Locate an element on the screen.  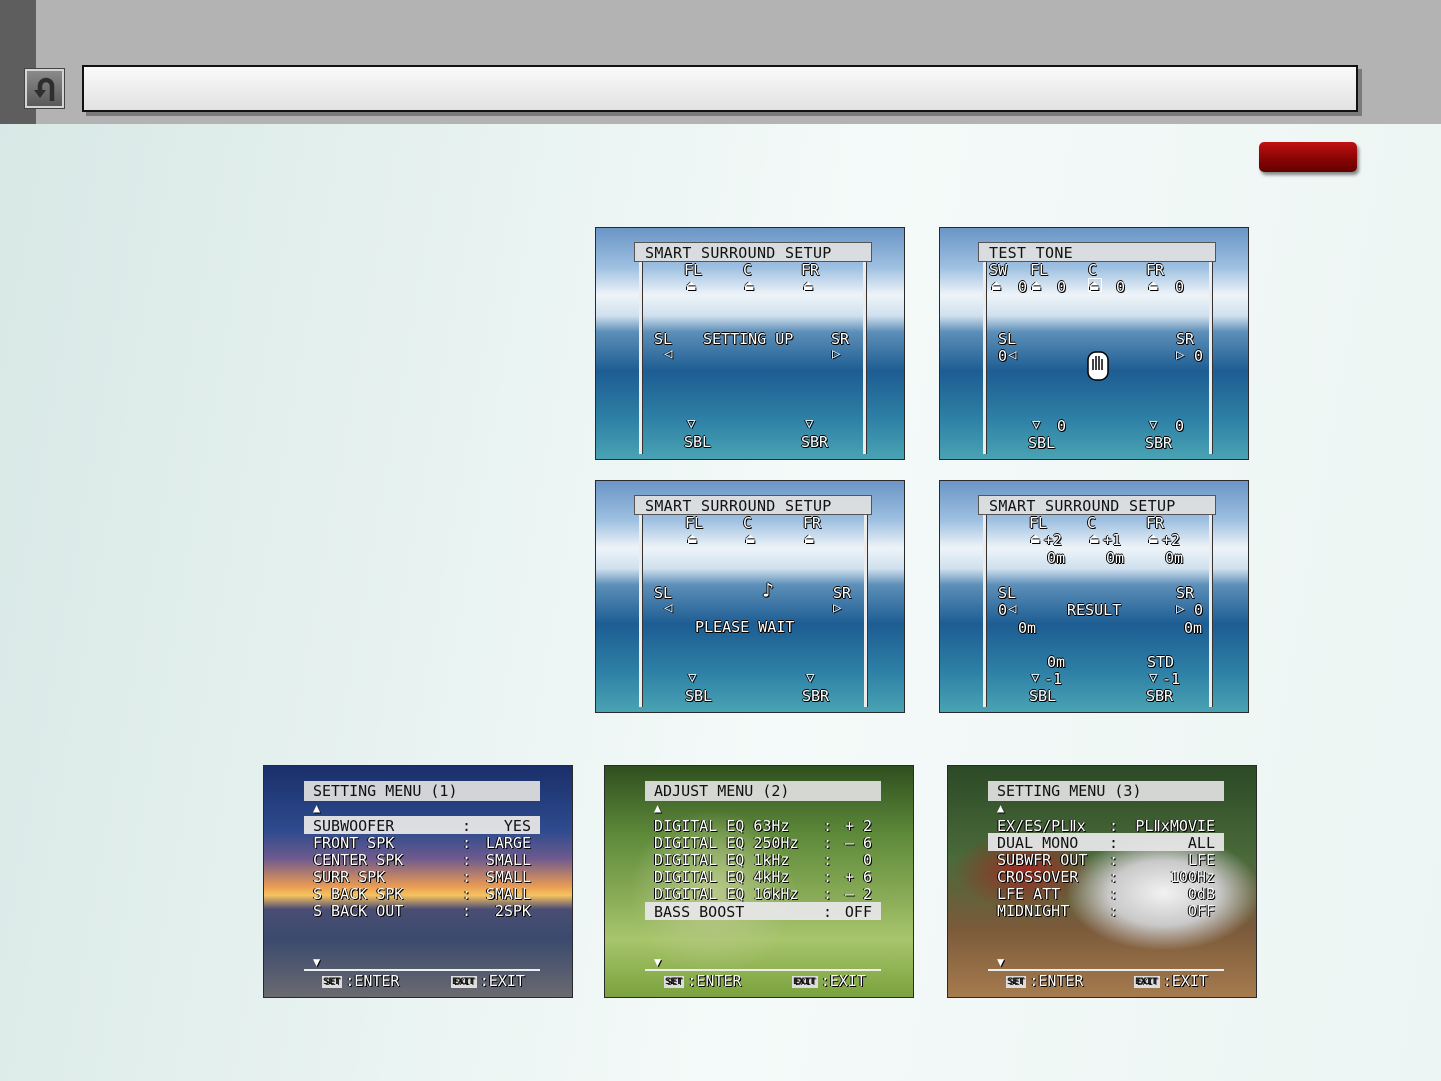
status-text: SETTING UP is located at coordinates (748, 339).